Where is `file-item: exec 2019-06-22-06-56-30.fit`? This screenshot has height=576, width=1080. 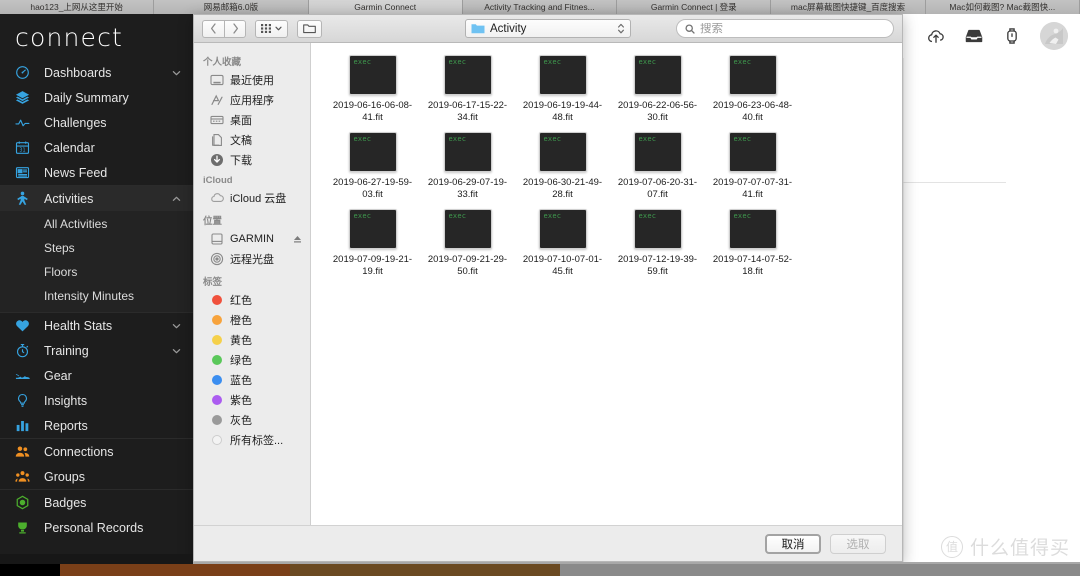 file-item: exec 2019-06-22-06-56-30.fit is located at coordinates (657, 89).